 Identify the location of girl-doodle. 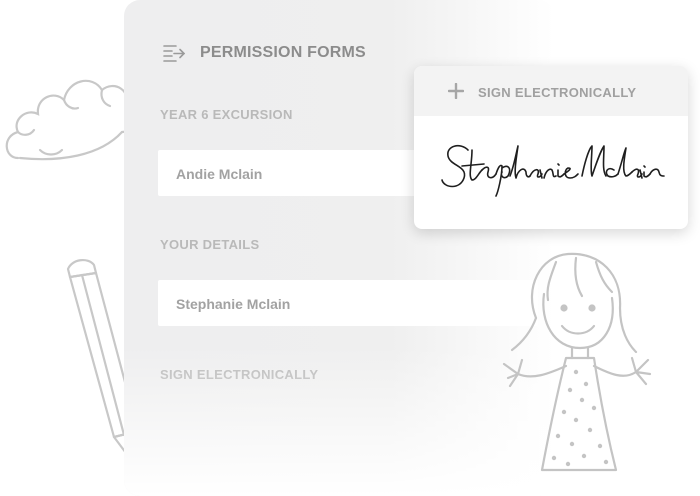
(576, 368).